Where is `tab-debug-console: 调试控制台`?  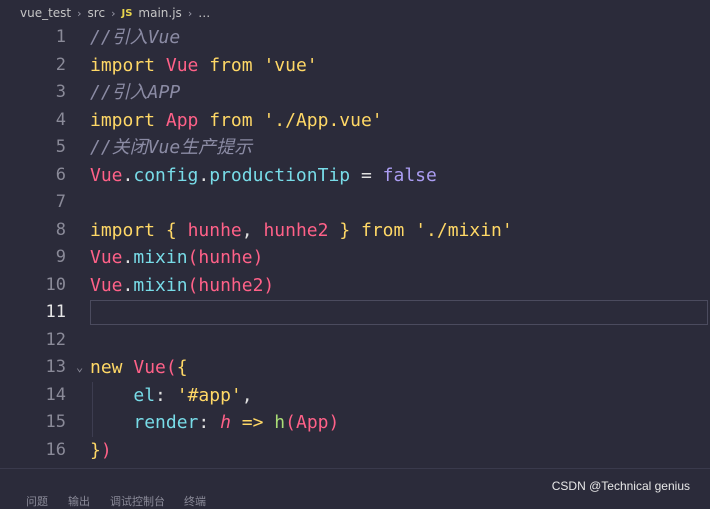 tab-debug-console: 调试控制台 is located at coordinates (137, 501).